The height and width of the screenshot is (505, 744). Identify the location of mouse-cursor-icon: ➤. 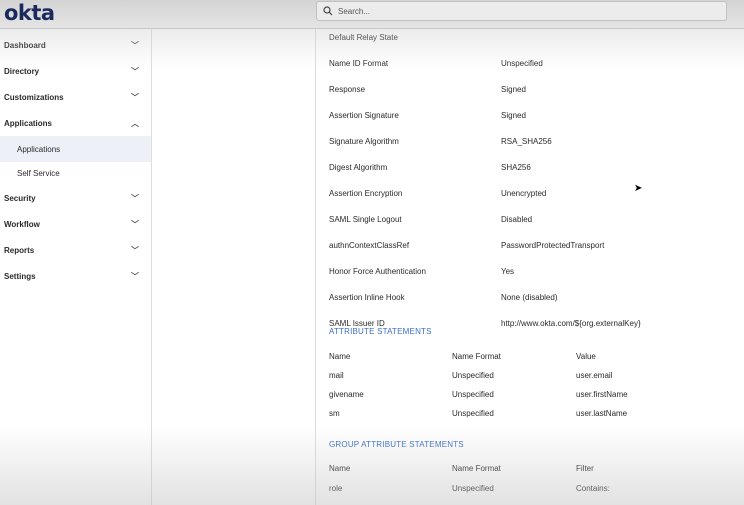
(638, 188).